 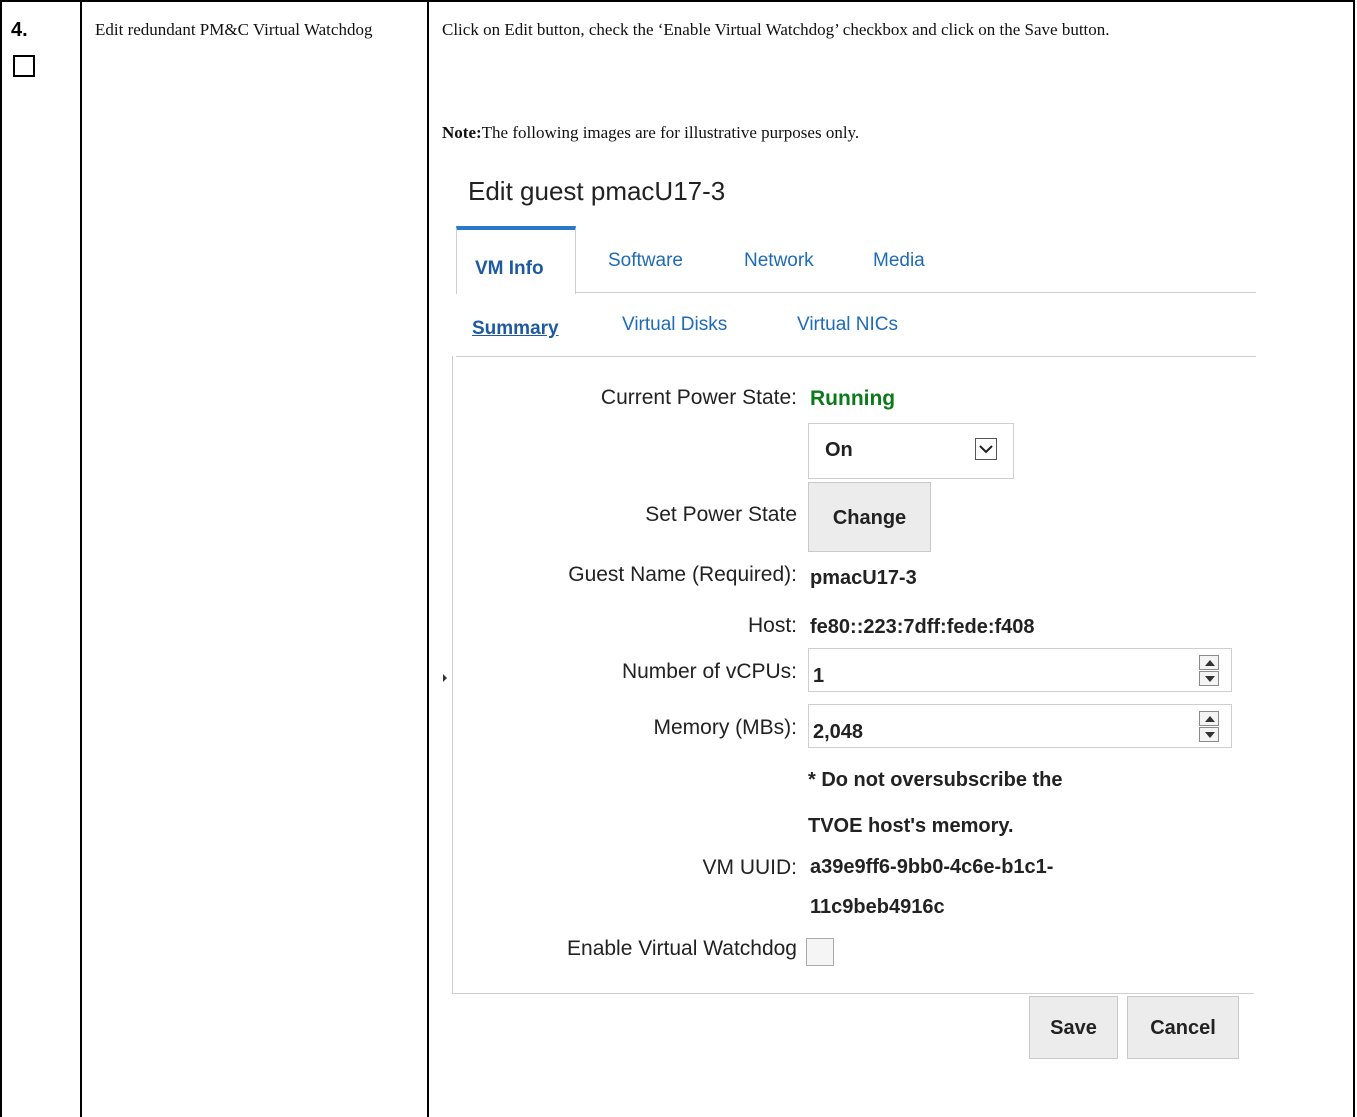 What do you see at coordinates (911, 826) in the screenshot?
I see `memory-warning: TVOE host's memory.` at bounding box center [911, 826].